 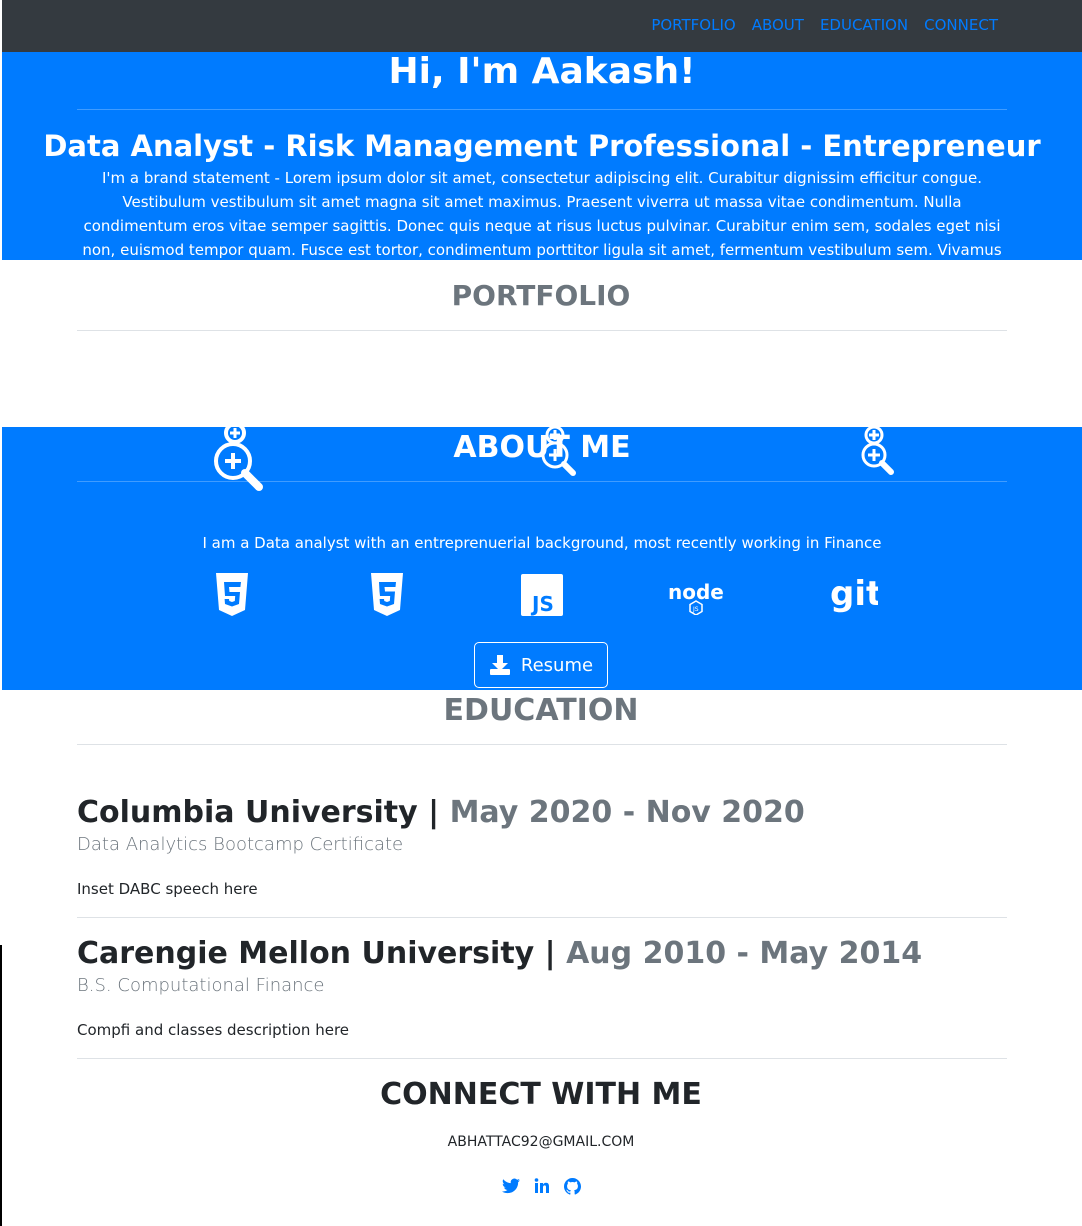 What do you see at coordinates (693, 25) in the screenshot?
I see `nav-link-portfolio: PORTFOLIO` at bounding box center [693, 25].